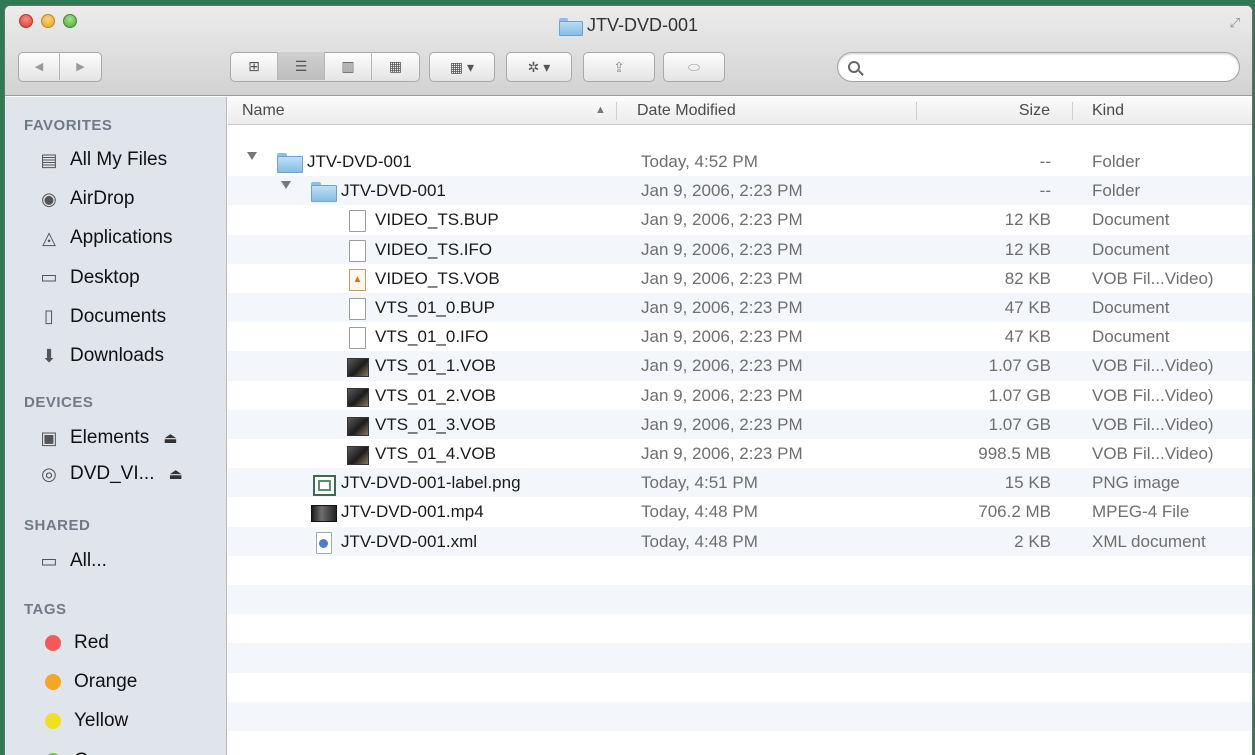  I want to click on sidebar-tag-red: Red, so click(75, 643).